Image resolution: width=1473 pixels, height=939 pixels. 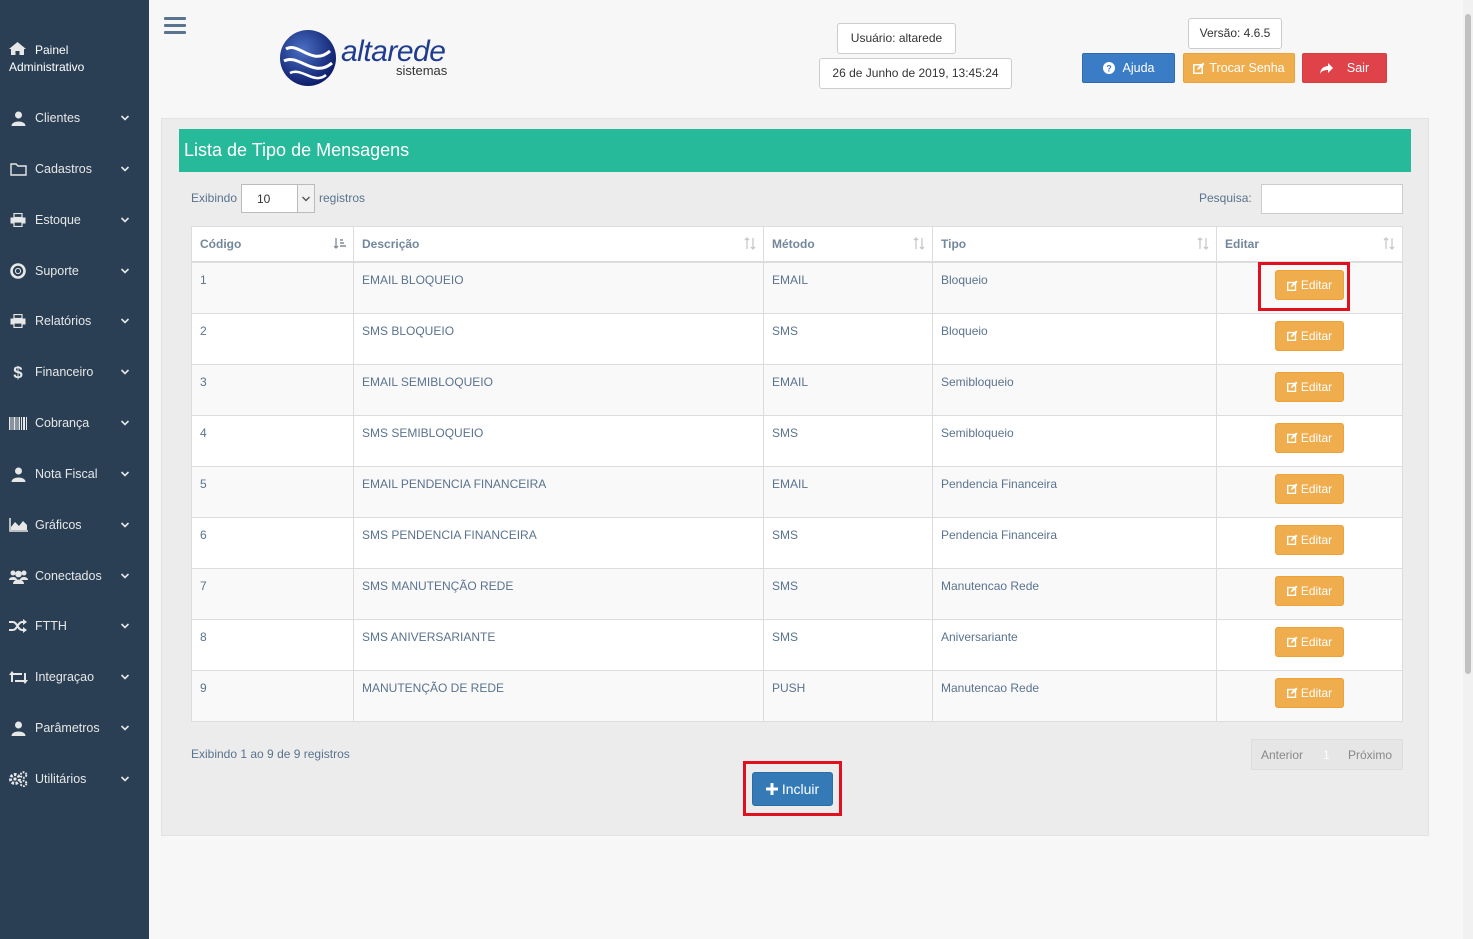 What do you see at coordinates (558, 440) in the screenshot?
I see `cell-descricao: SMS SEMIBLOQUEIO` at bounding box center [558, 440].